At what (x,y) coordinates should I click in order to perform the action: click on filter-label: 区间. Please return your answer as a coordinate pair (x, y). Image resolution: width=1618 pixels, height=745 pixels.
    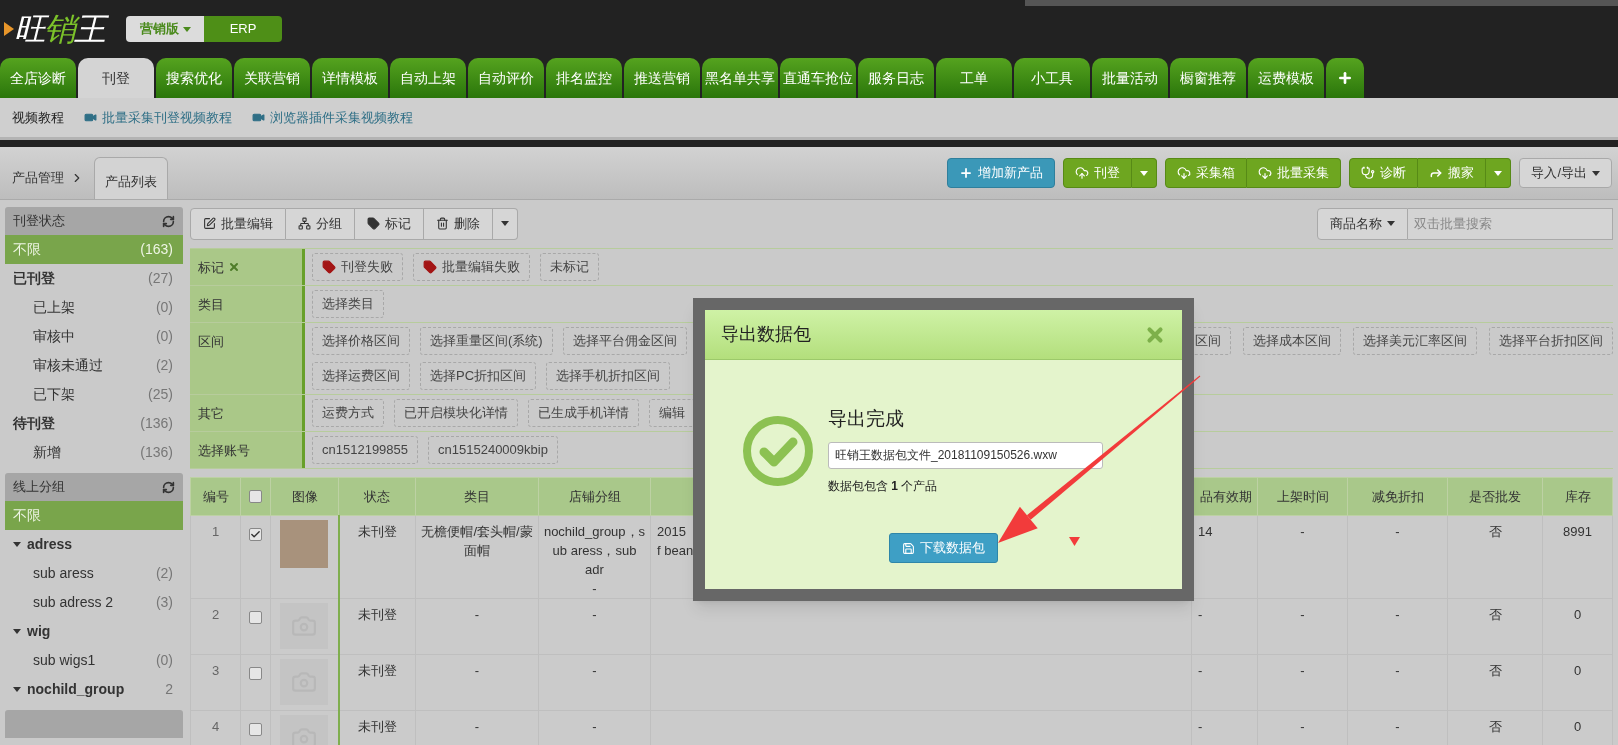
    Looking at the image, I should click on (211, 342).